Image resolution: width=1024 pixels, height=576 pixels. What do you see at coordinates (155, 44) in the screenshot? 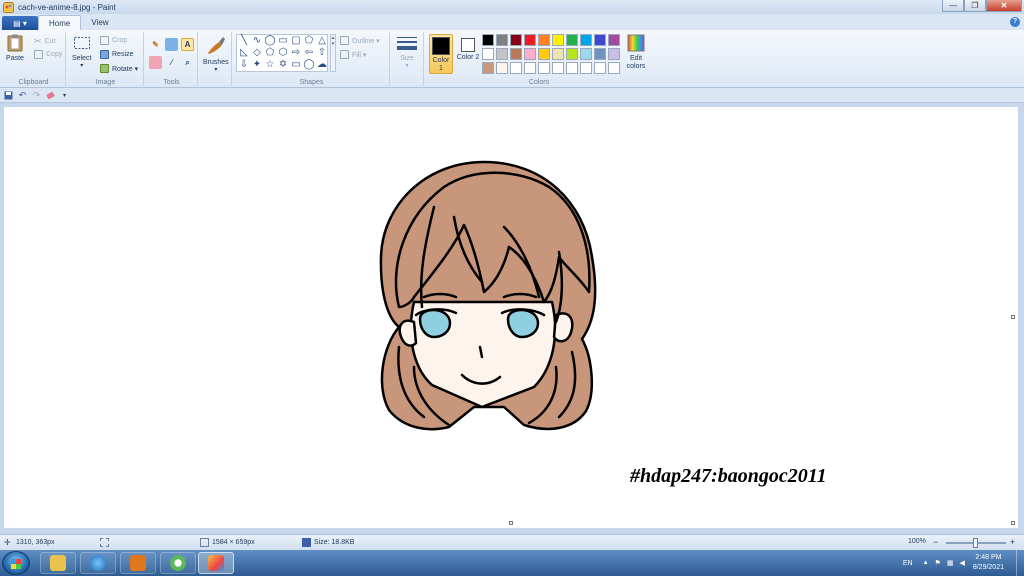
I see `pencil-icon: ✎` at bounding box center [155, 44].